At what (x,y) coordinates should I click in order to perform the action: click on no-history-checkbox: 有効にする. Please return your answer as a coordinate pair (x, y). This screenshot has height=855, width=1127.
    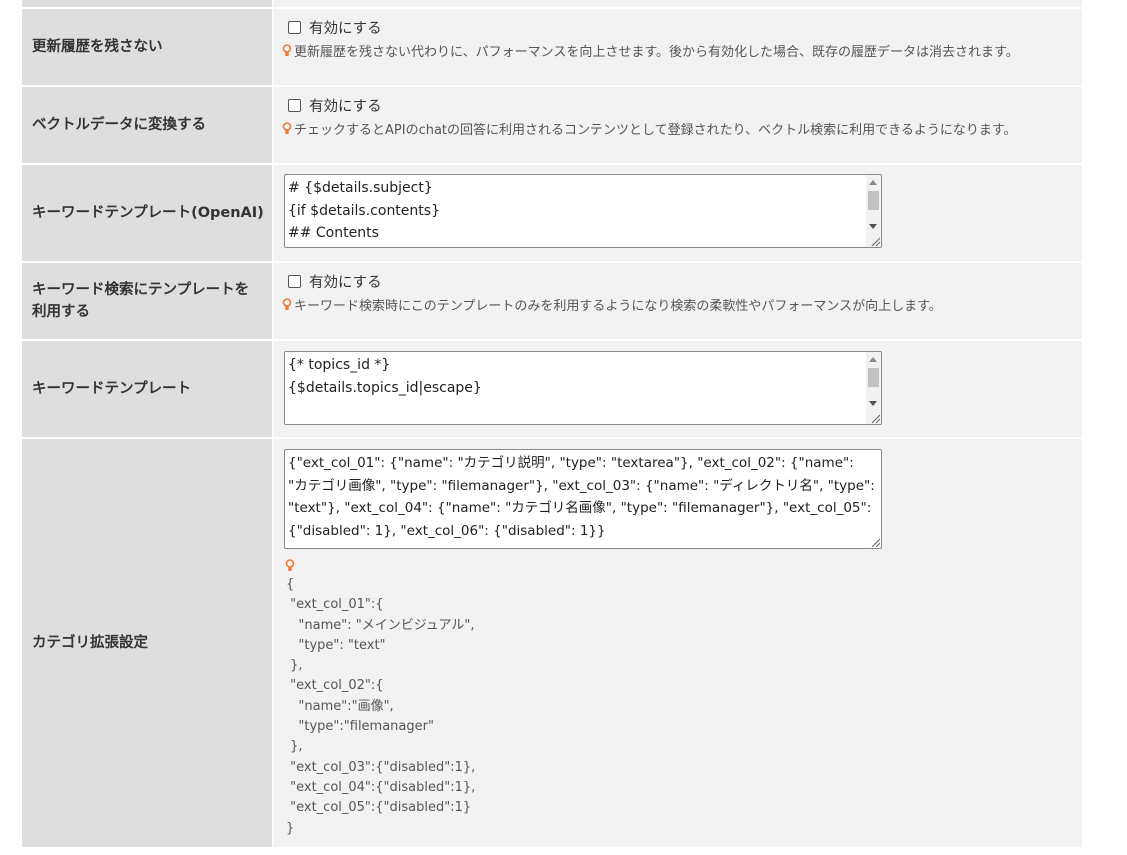
    Looking at the image, I should click on (335, 27).